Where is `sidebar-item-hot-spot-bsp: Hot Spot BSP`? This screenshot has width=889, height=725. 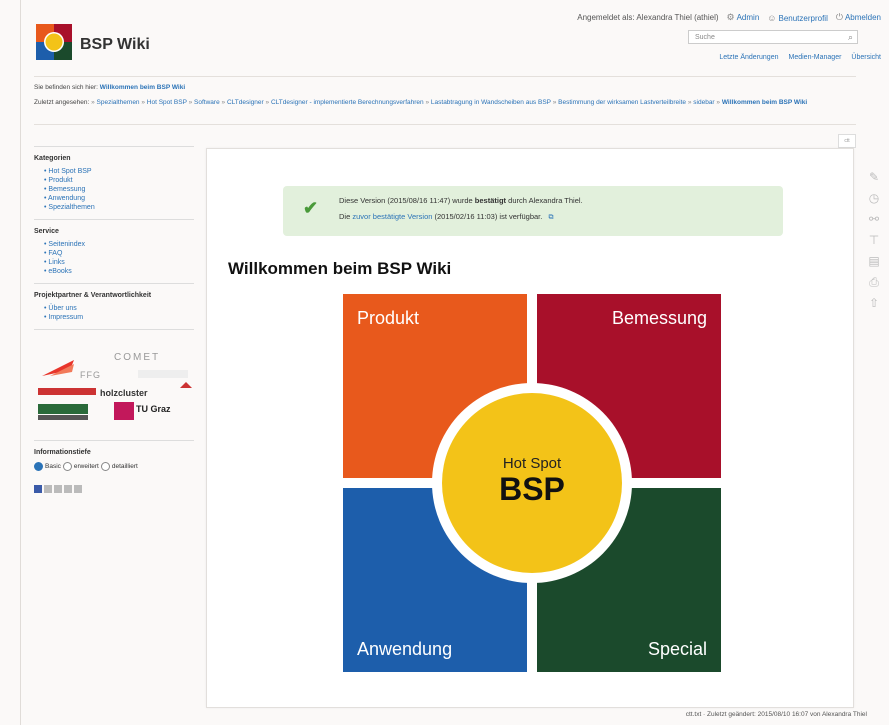 sidebar-item-hot-spot-bsp: Hot Spot BSP is located at coordinates (119, 171).